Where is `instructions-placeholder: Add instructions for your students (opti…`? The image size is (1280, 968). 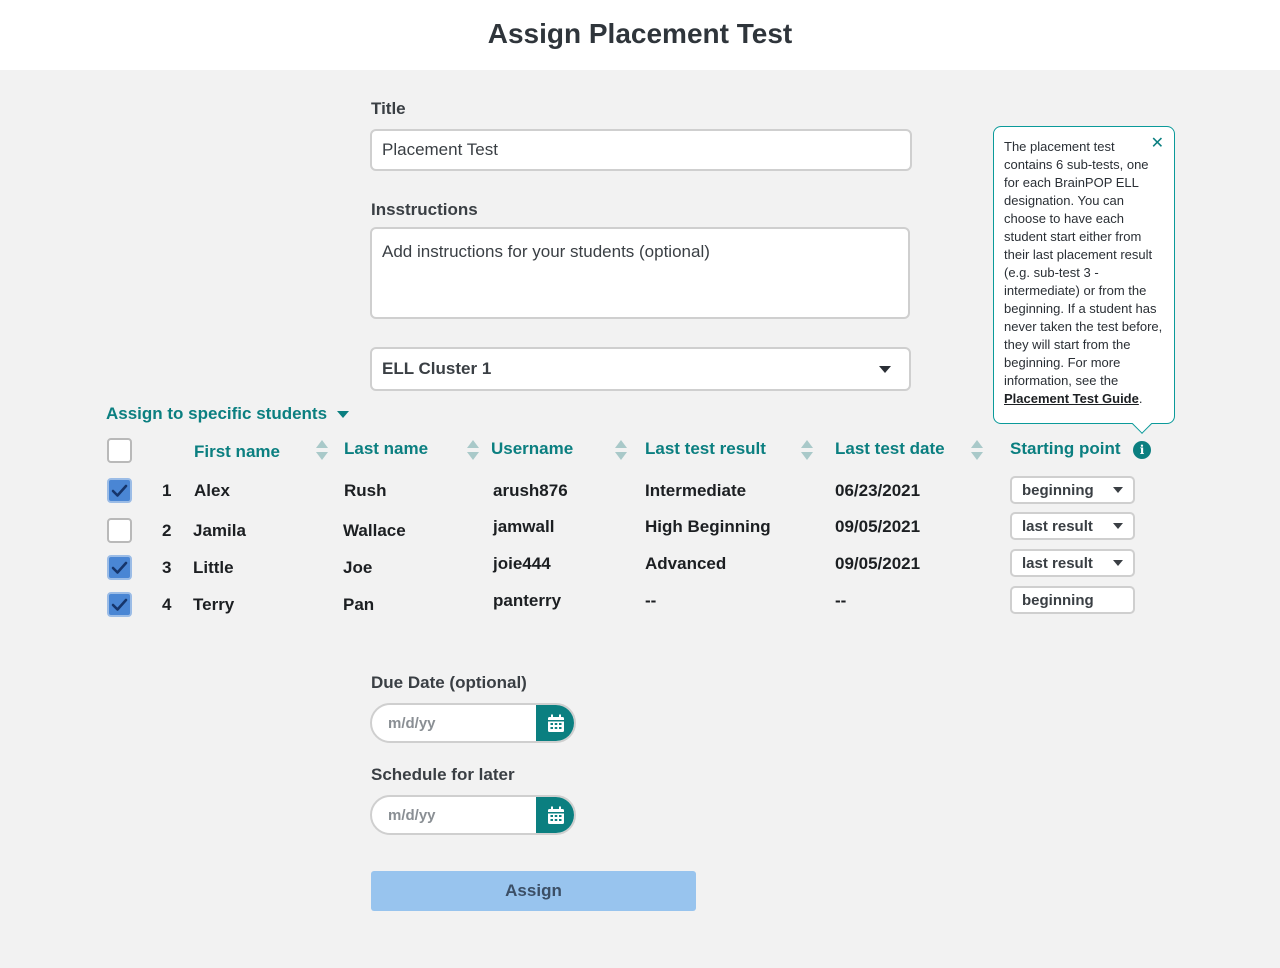 instructions-placeholder: Add instructions for your students (opti… is located at coordinates (546, 251).